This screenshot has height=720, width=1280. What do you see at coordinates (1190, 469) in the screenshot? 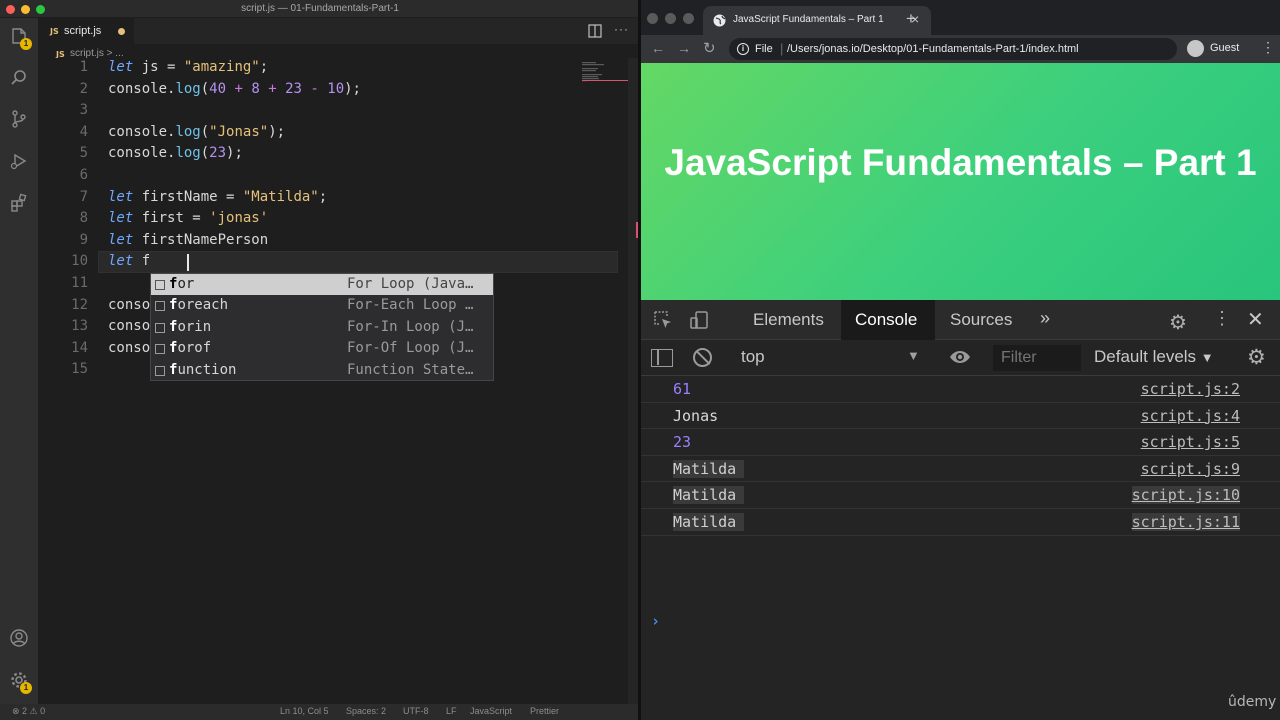
I see `console-source-link: script.js:9` at bounding box center [1190, 469].